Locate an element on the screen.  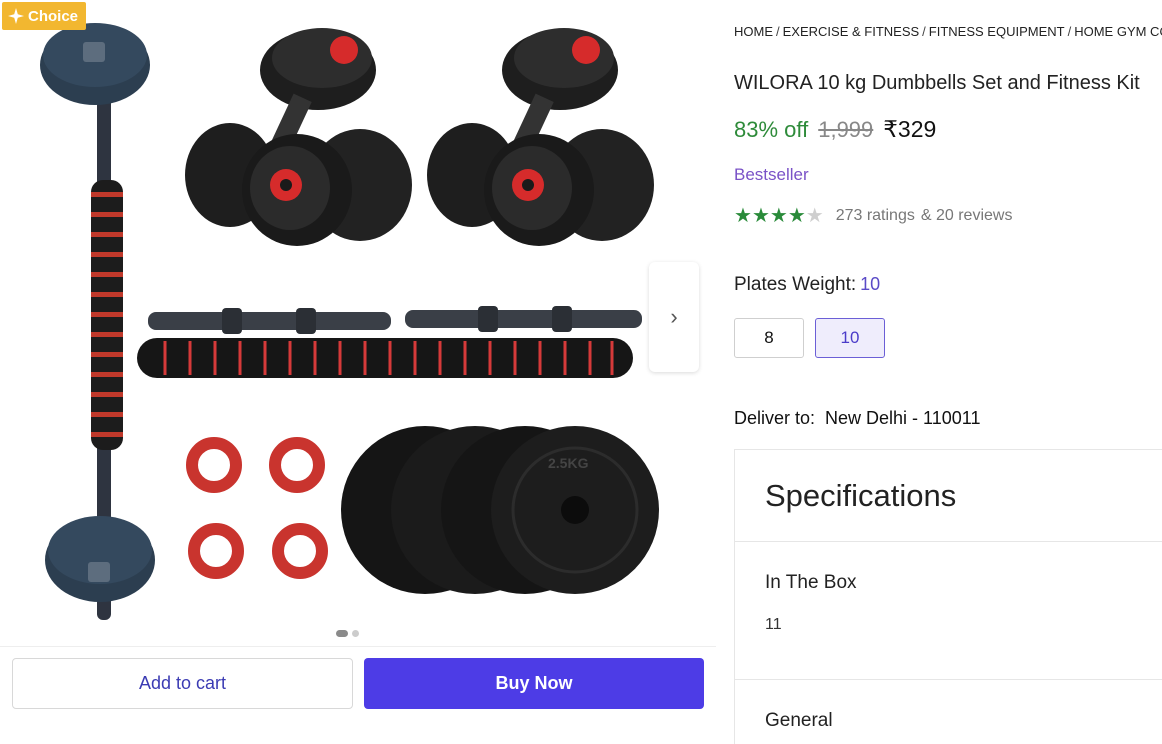
action-bar: Add to cart Buy Now is located at coordinates (358, 683).